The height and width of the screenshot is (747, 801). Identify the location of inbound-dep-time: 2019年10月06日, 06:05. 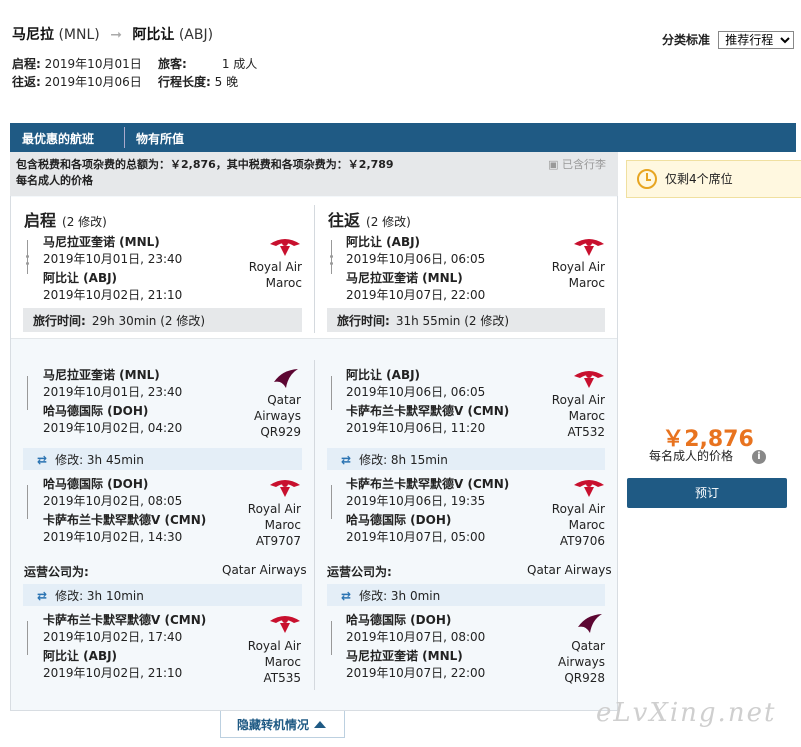
(416, 259).